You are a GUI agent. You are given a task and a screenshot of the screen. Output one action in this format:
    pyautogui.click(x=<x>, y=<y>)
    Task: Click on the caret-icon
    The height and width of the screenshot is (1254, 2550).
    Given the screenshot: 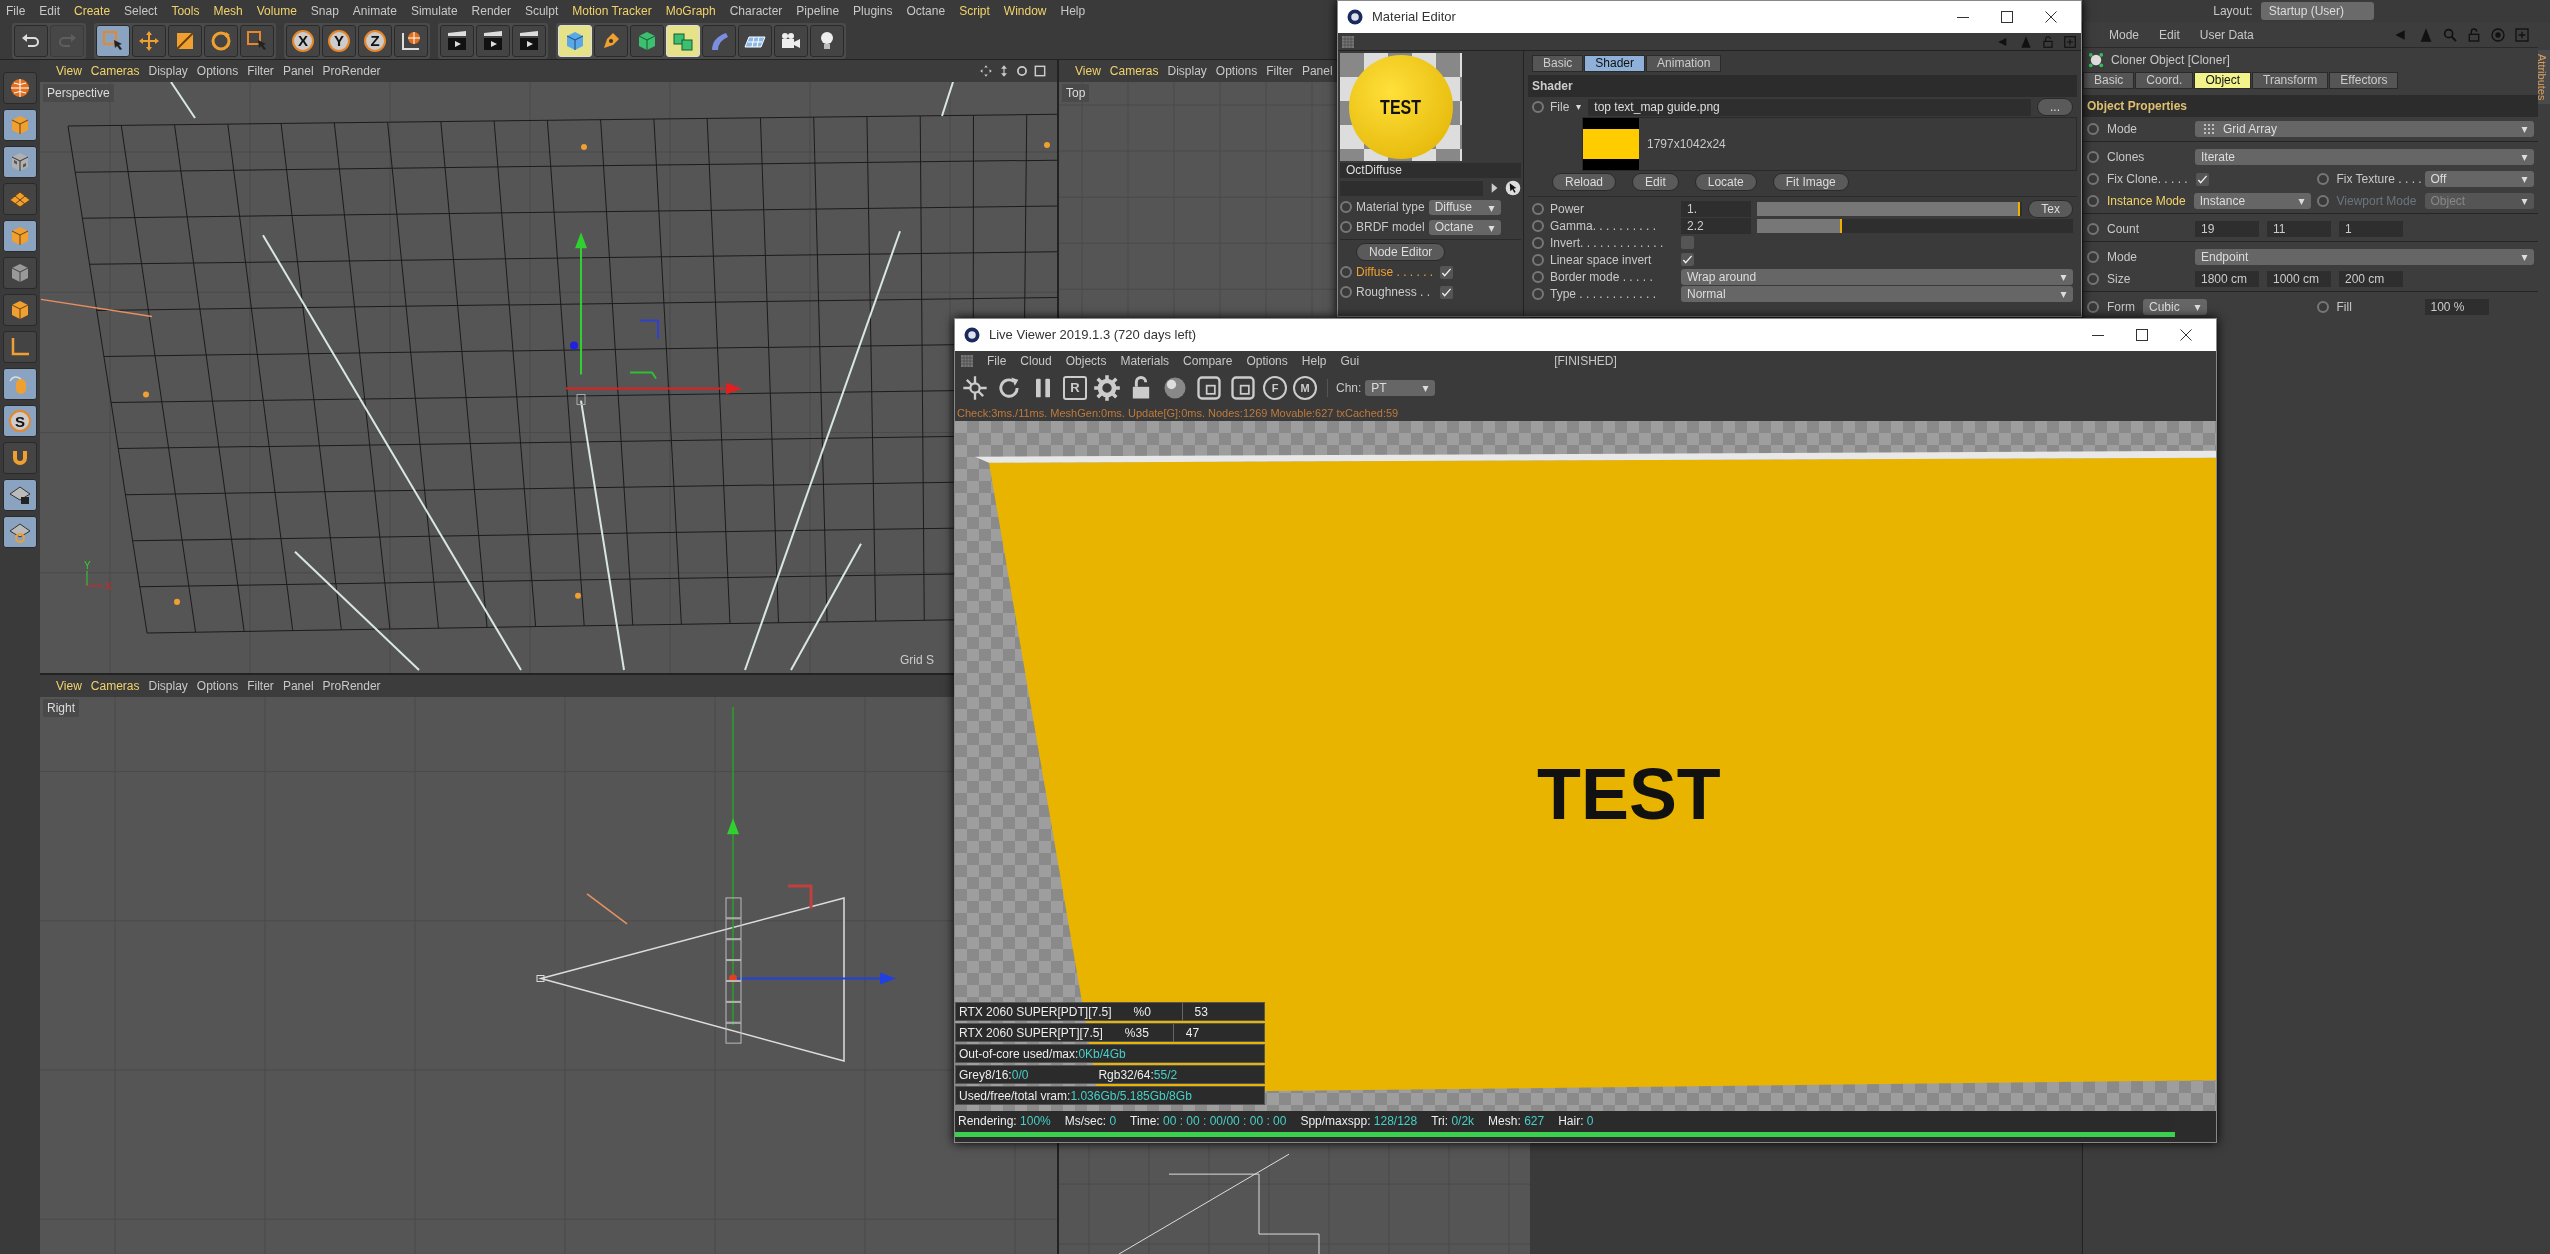 What is the action you would take?
    pyautogui.click(x=1579, y=107)
    